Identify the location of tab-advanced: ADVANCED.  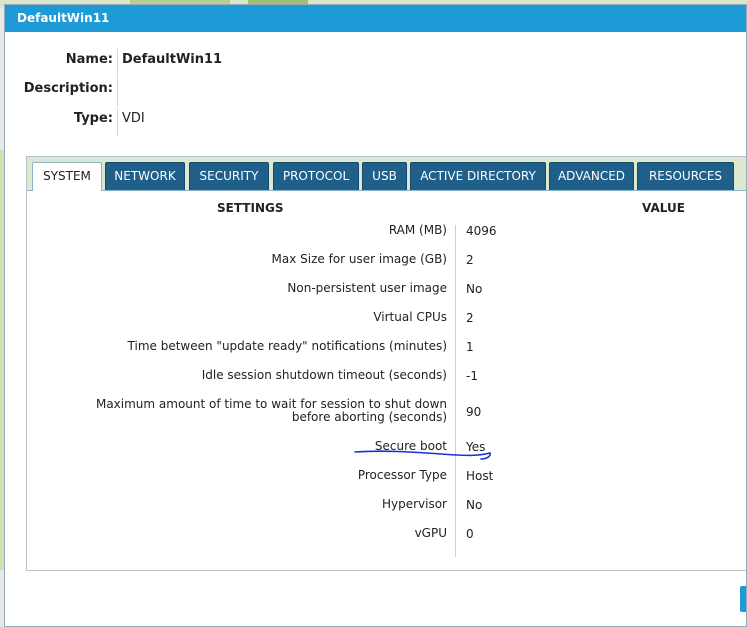
(591, 176).